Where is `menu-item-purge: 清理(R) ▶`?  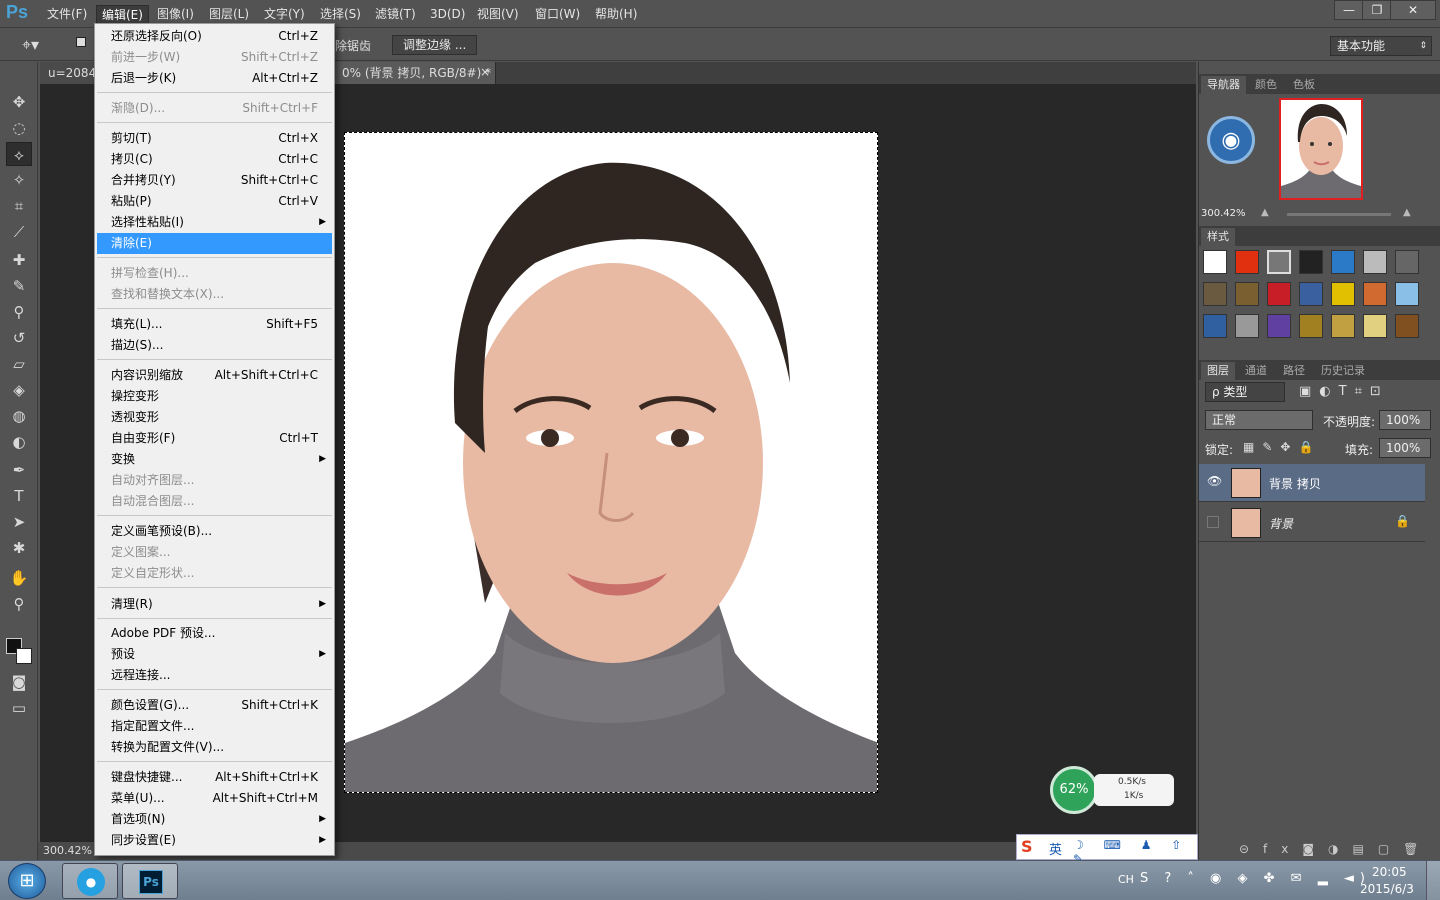
menu-item-purge: 清理(R) ▶ is located at coordinates (214, 604).